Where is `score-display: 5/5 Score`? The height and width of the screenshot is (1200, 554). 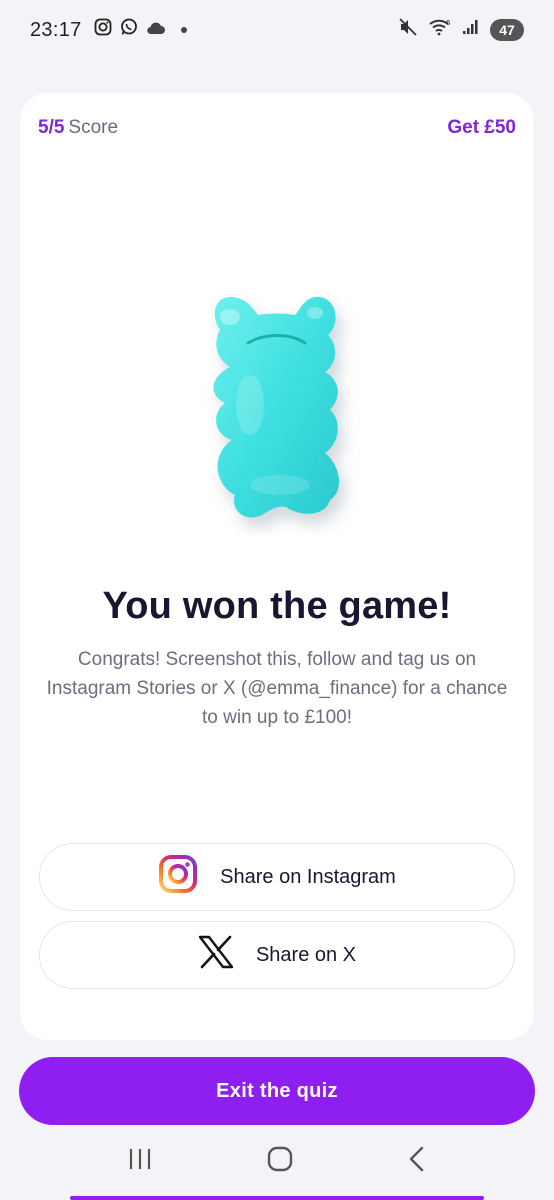 score-display: 5/5 Score is located at coordinates (78, 128).